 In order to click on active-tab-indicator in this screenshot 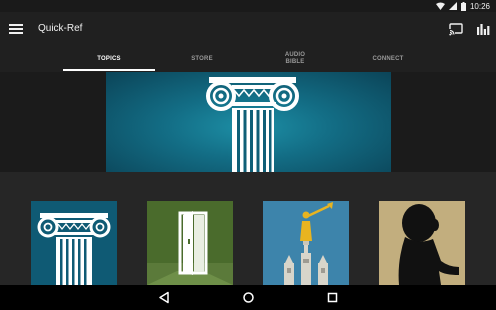, I will do `click(109, 70)`.